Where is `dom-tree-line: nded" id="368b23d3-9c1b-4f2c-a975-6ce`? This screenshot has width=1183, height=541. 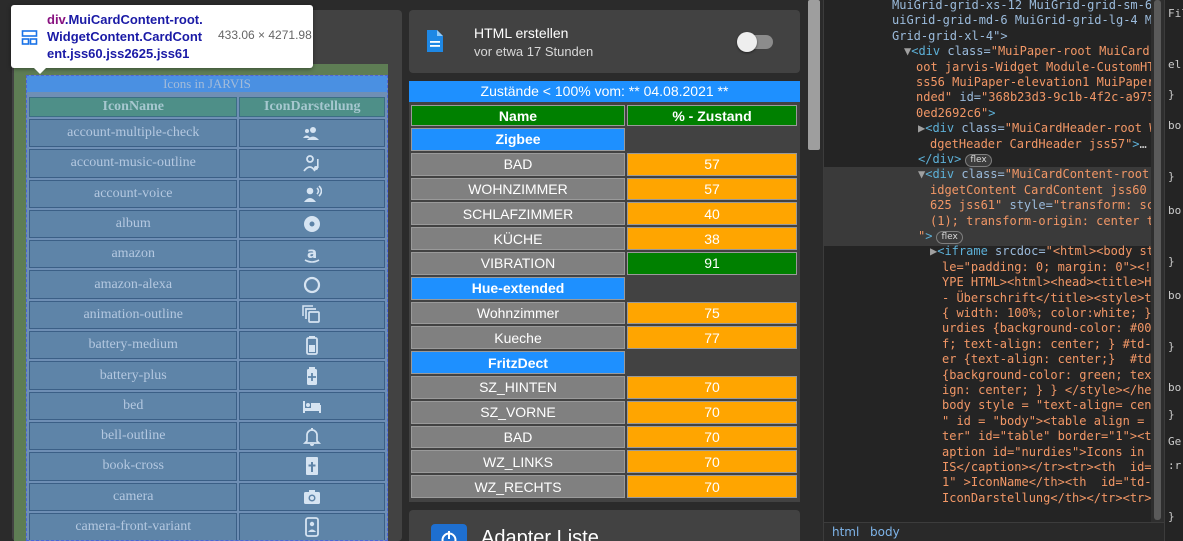 dom-tree-line: nded" id="368b23d3-9c1b-4f2c-a975-6ce is located at coordinates (1040, 97).